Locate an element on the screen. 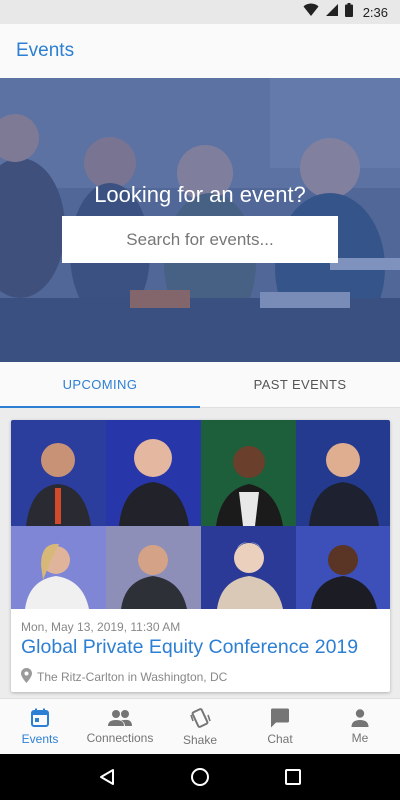 The width and height of the screenshot is (400, 800). people-icon is located at coordinates (120, 718).